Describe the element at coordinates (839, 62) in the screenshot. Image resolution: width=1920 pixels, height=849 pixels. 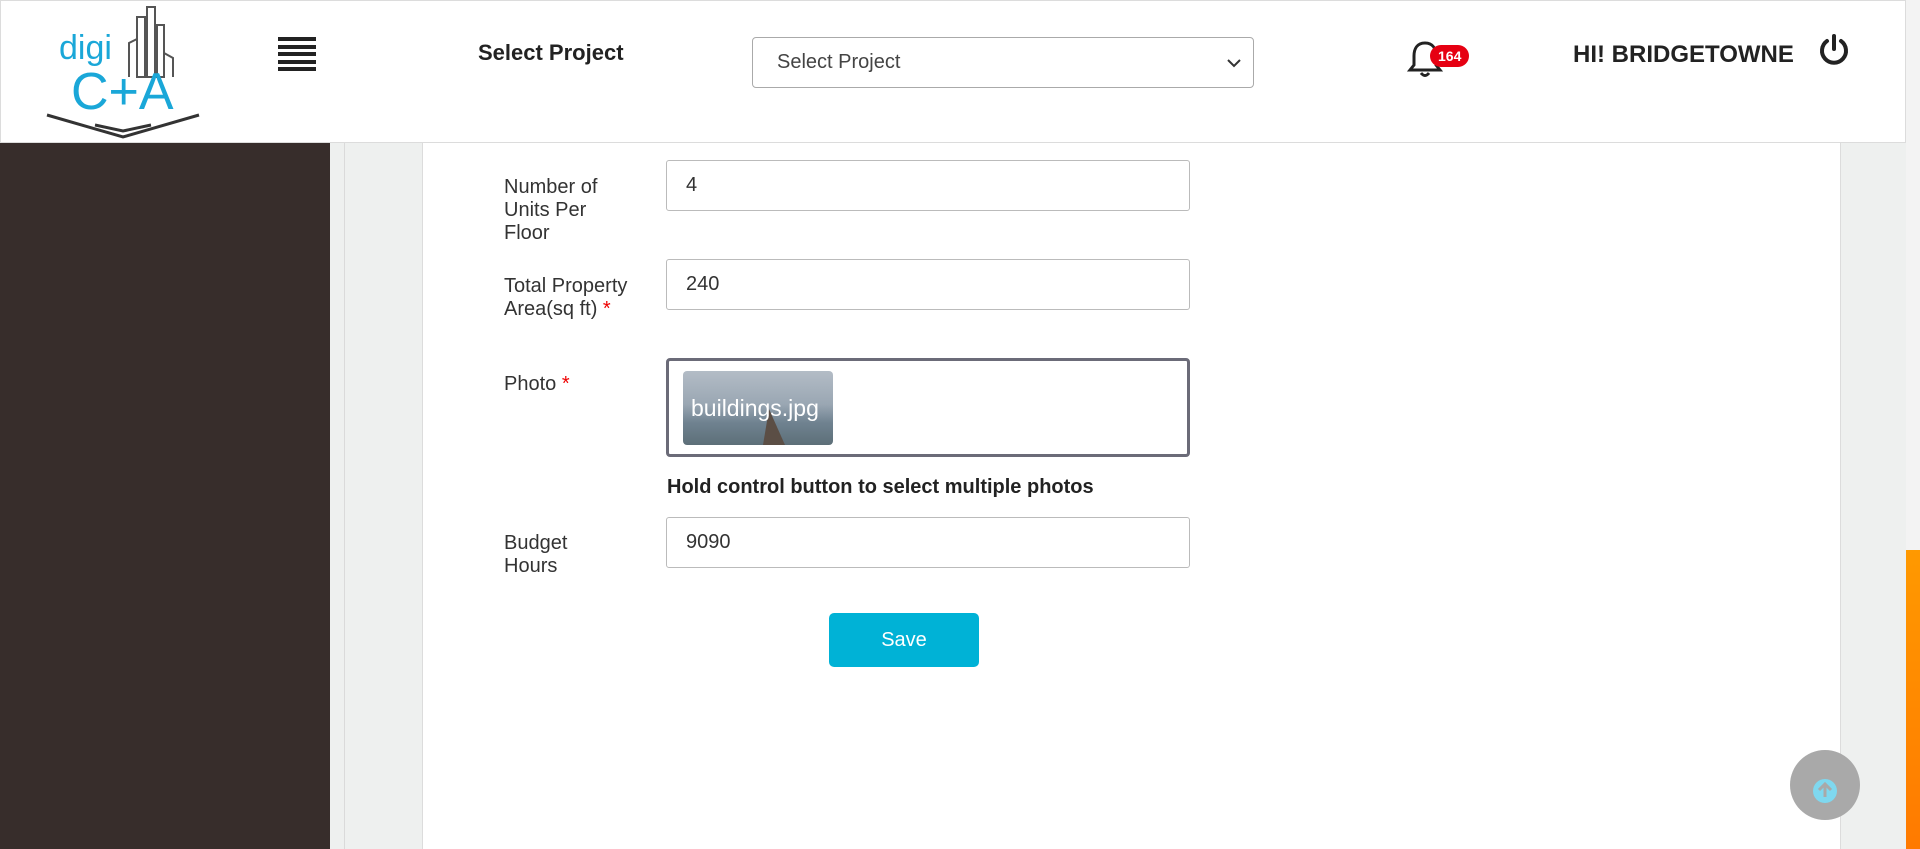
I see `project-select-value: Select Project` at that location.